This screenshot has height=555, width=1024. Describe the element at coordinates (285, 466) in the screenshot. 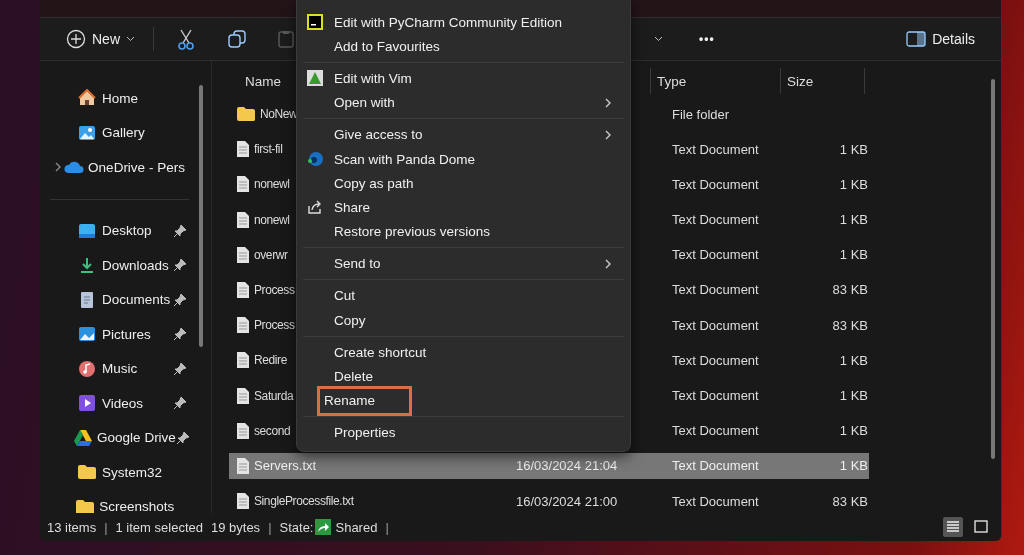

I see `file-name: Servers.txt` at that location.